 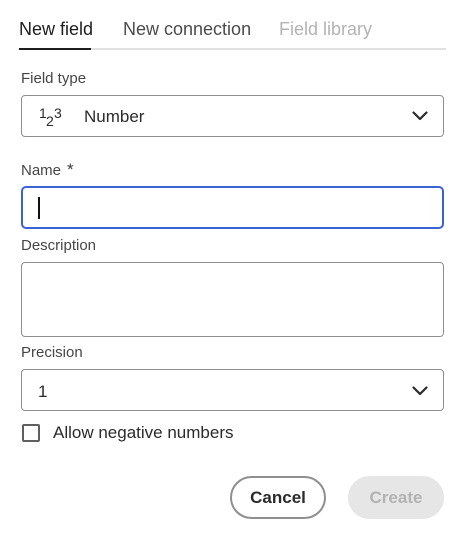 I want to click on number-123-icon: 1 2 3, so click(x=52, y=116).